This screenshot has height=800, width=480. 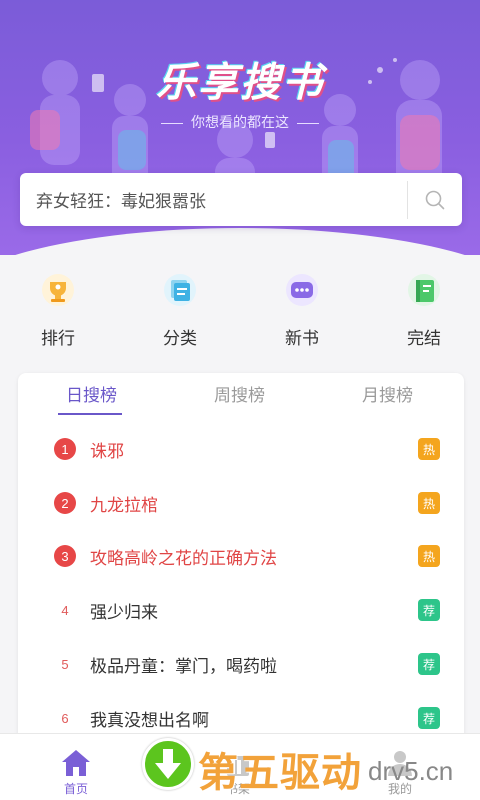 What do you see at coordinates (302, 290) in the screenshot?
I see `new-book-icon` at bounding box center [302, 290].